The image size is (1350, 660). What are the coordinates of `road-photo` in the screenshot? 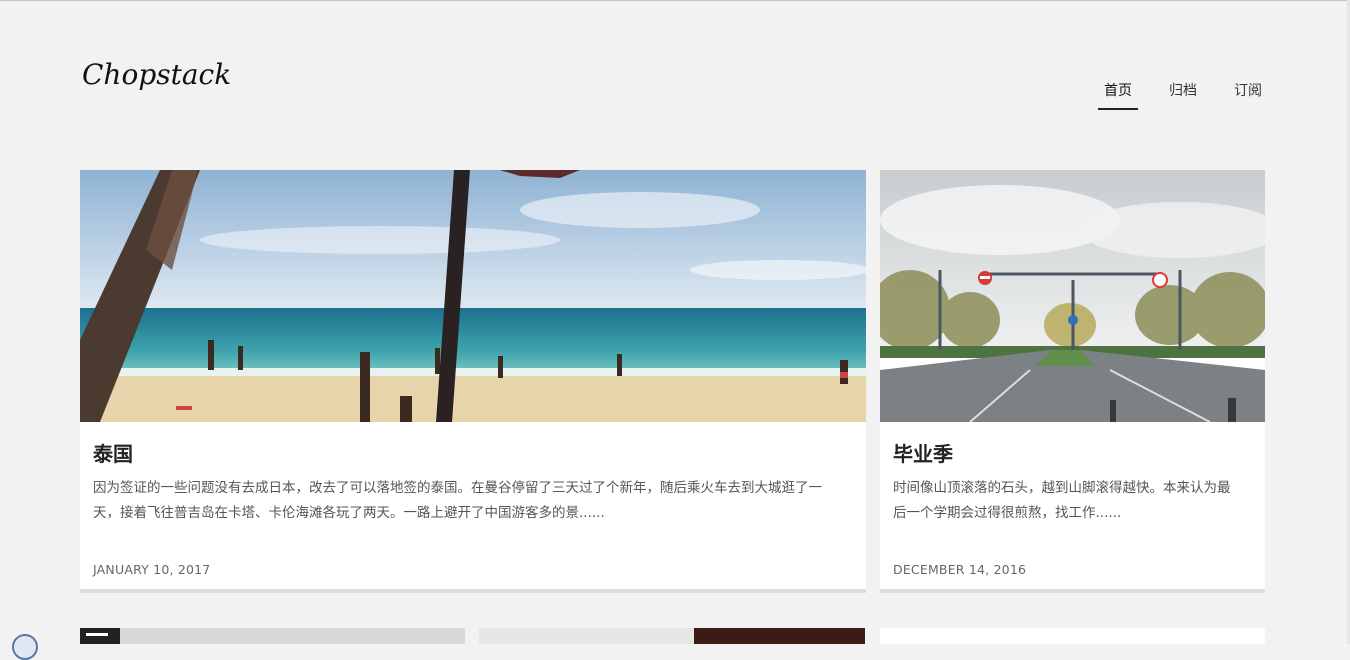 It's located at (1072, 296).